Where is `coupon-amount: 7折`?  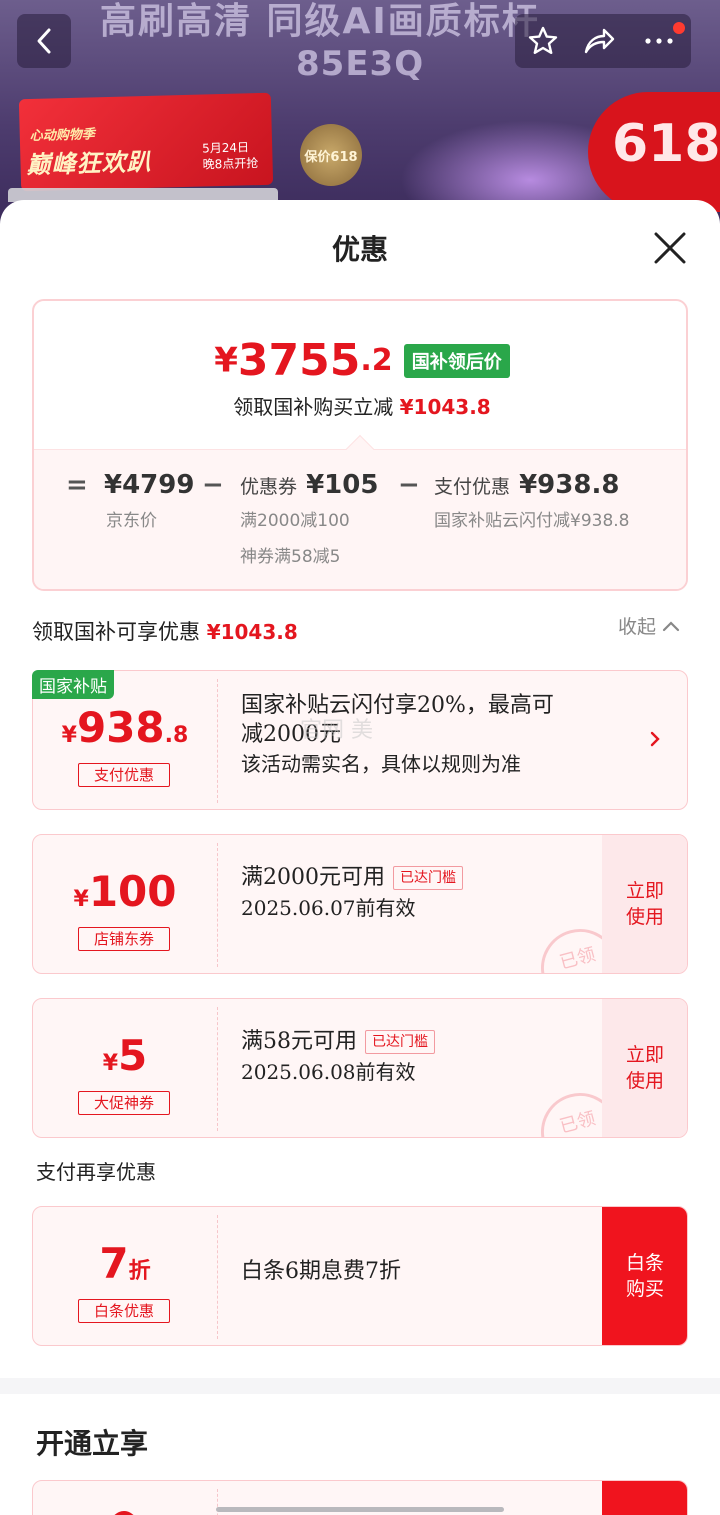 coupon-amount: 7折 is located at coordinates (125, 1263).